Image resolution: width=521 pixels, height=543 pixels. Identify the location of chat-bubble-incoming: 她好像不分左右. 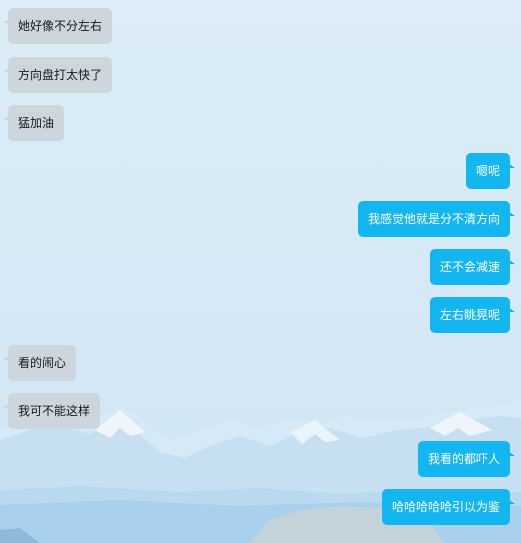
(57, 26).